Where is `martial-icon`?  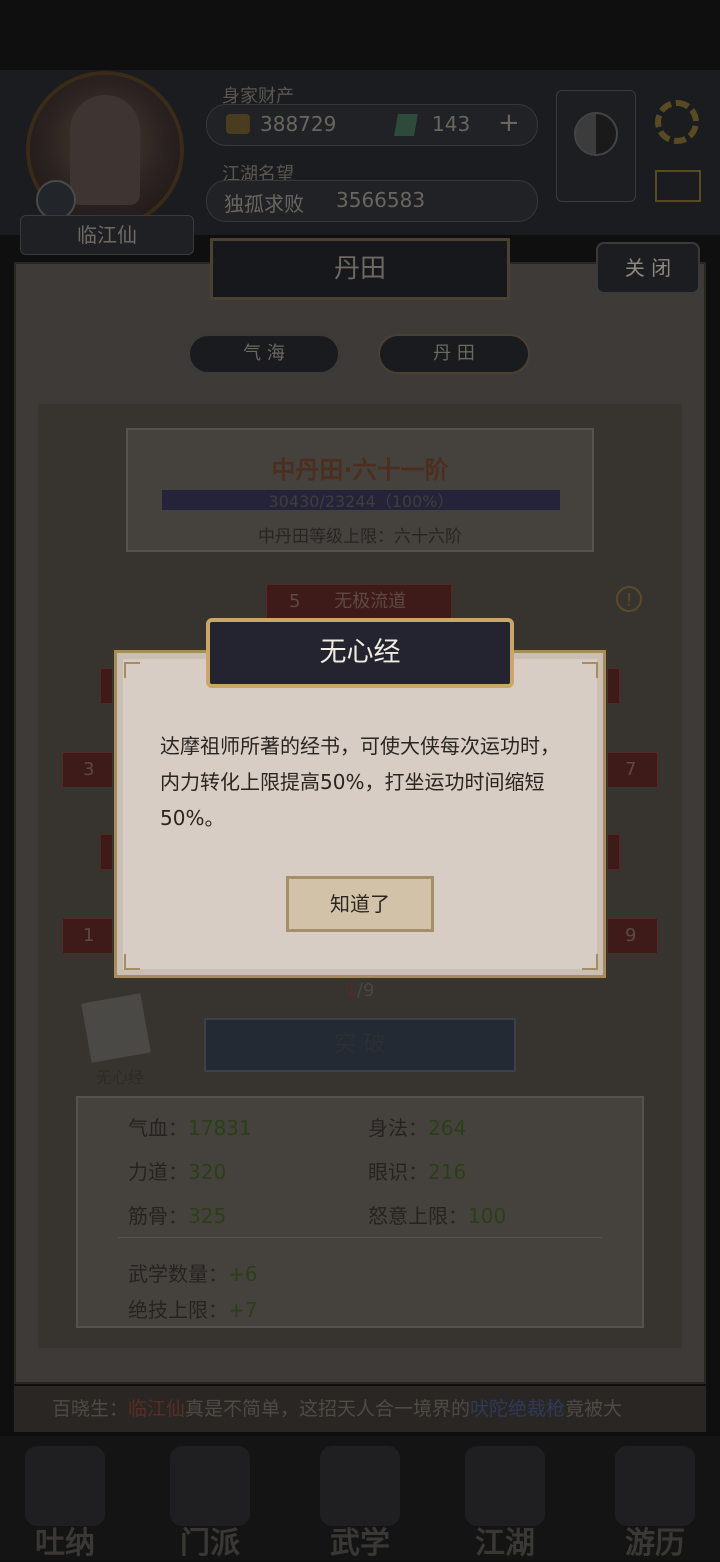
martial-icon is located at coordinates (360, 1486).